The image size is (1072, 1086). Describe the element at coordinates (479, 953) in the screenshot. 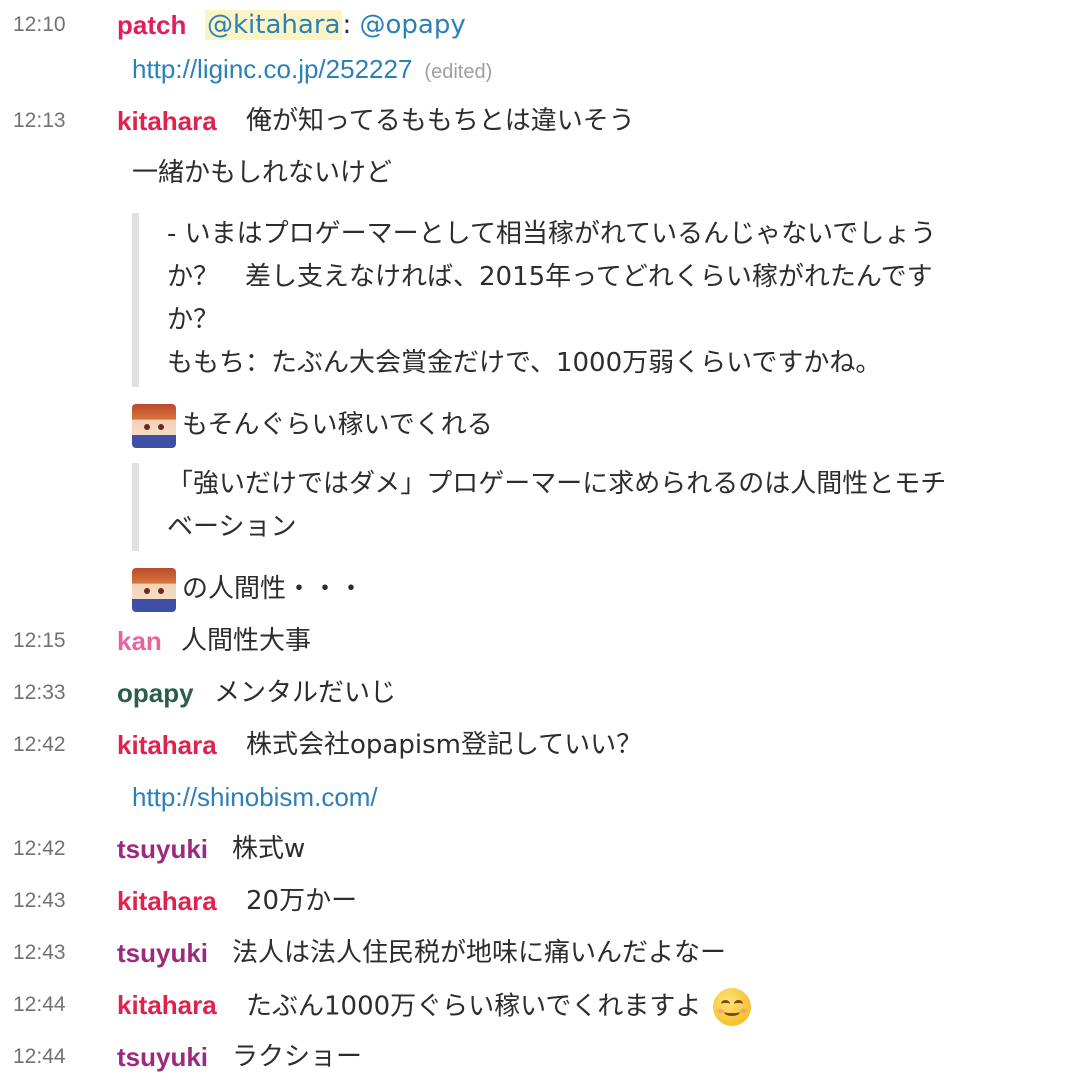

I see `message-text: 法人は法人住民税が地味に痛いんだよなー` at that location.